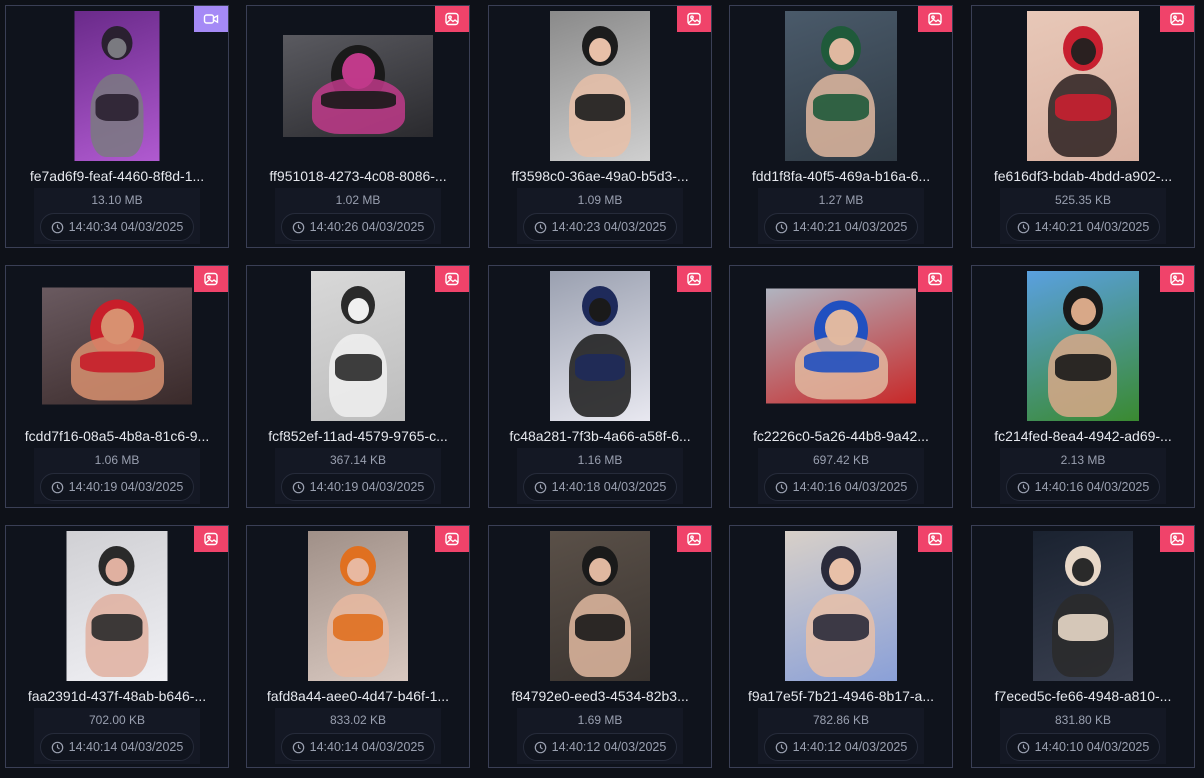 The width and height of the screenshot is (1204, 778). What do you see at coordinates (1083, 720) in the screenshot?
I see `file-size: 831.80 KB` at bounding box center [1083, 720].